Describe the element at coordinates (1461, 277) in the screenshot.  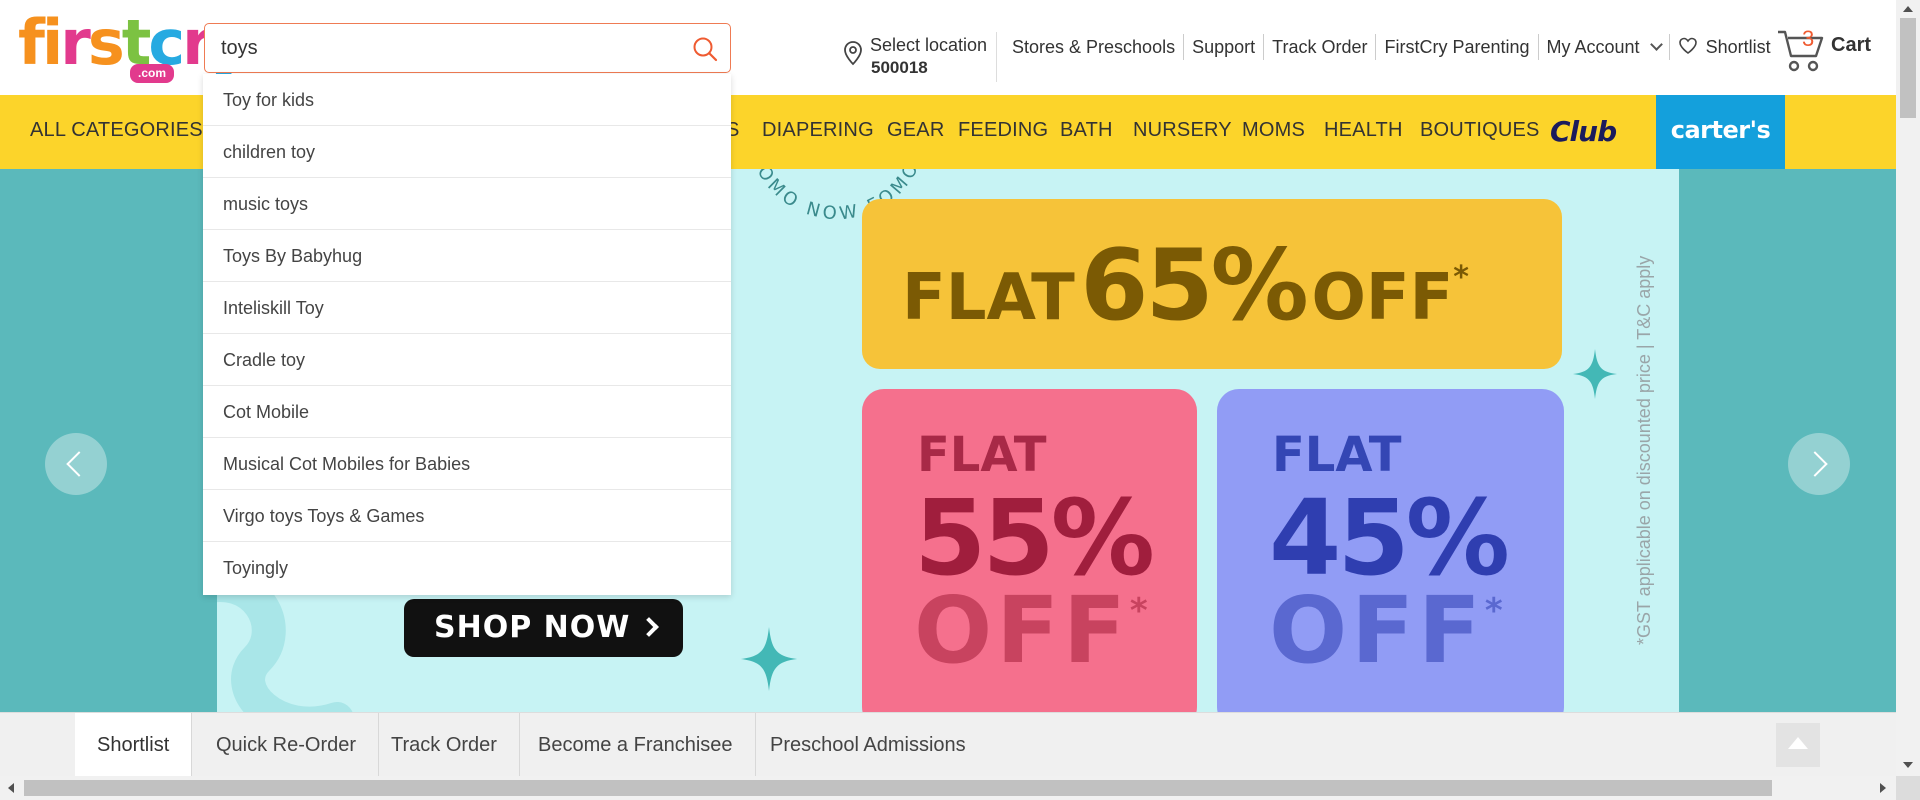
I see `offer-65-asterisk: *` at that location.